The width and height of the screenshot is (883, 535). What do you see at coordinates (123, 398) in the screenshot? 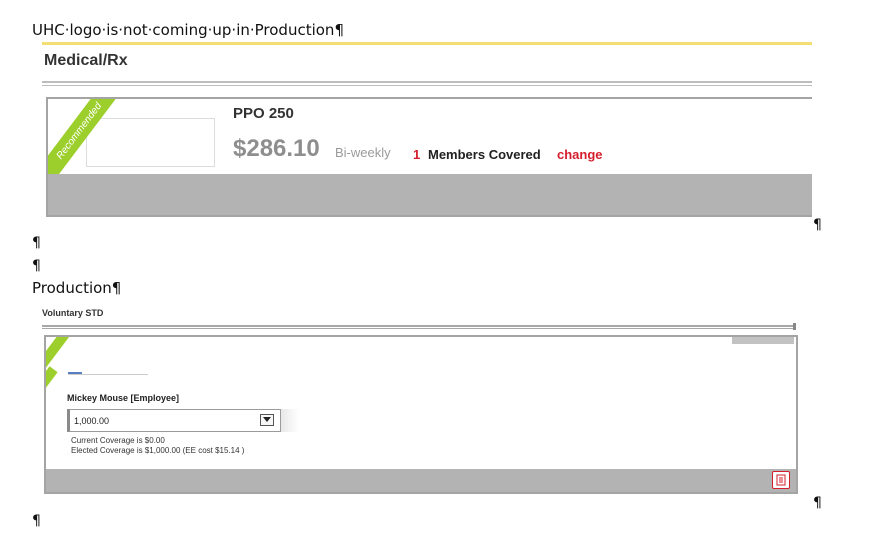
I see `member-name: Mickey Mouse [Employee]` at bounding box center [123, 398].